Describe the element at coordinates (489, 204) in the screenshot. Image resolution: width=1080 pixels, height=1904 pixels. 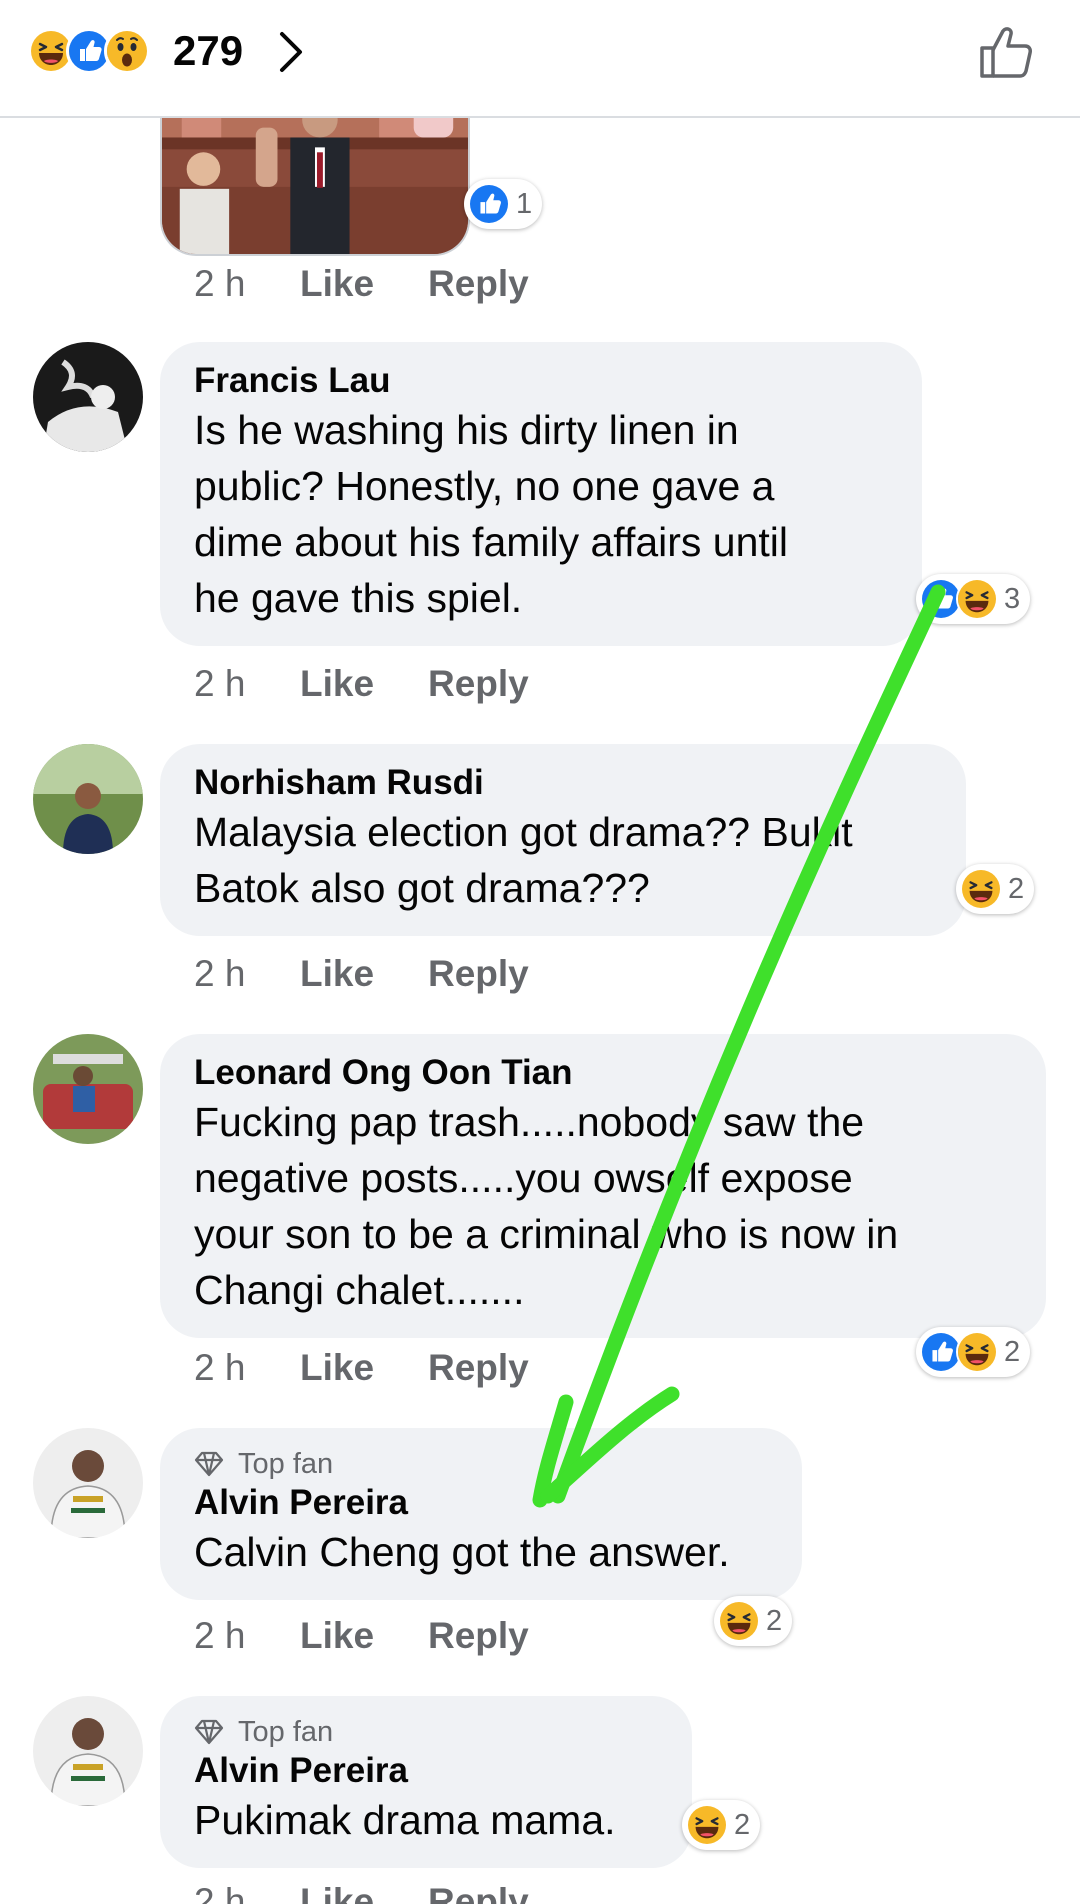
I see `like-icon` at that location.